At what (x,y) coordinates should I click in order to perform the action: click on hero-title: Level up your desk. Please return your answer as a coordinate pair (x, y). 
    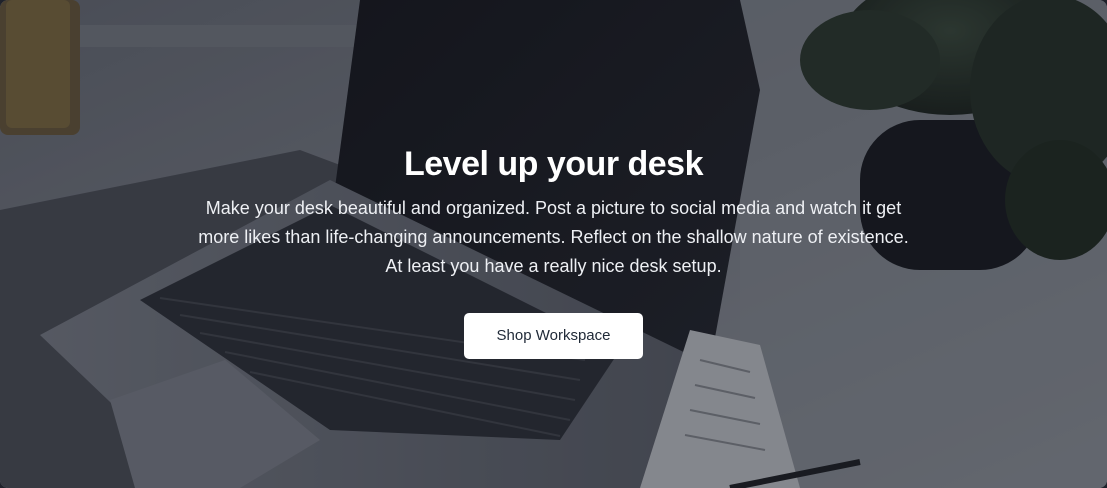
    Looking at the image, I should click on (554, 164).